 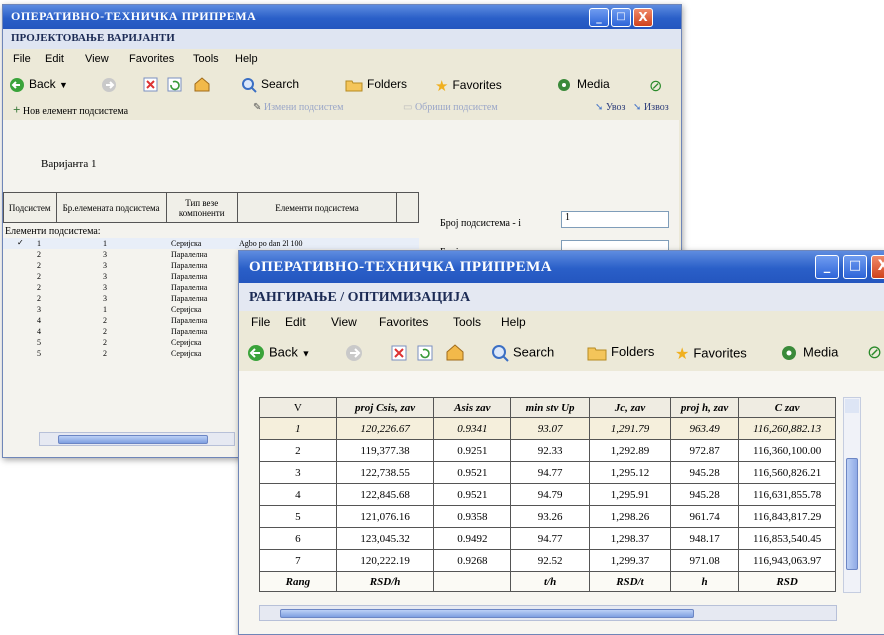 What do you see at coordinates (298, 538) in the screenshot?
I see `cell-v: 6` at bounding box center [298, 538].